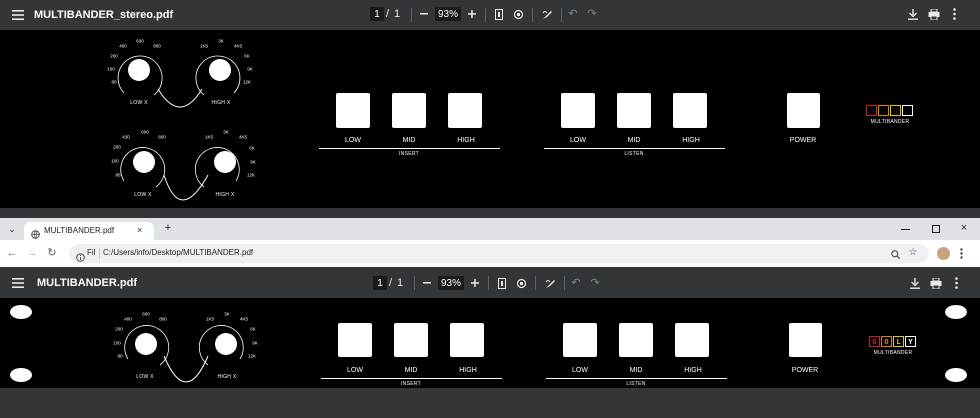 This screenshot has height=418, width=980. I want to click on pdf-toolbar-bottom: MULTIBANDER.pdf 1 / 1 93% ↶ ↷, so click(490, 283).